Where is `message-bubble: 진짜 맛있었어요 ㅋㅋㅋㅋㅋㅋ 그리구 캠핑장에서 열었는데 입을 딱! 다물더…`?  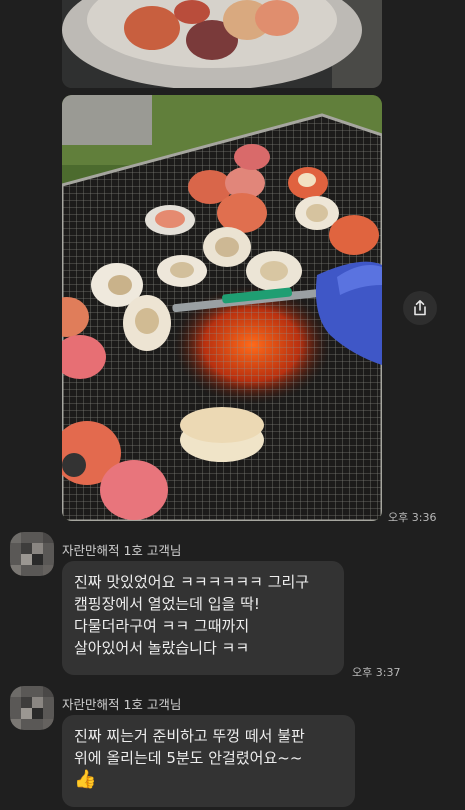
message-bubble: 진짜 맛있었어요 ㅋㅋㅋㅋㅋㅋ 그리구 캠핑장에서 열었는데 입을 딱! 다물더… is located at coordinates (203, 618).